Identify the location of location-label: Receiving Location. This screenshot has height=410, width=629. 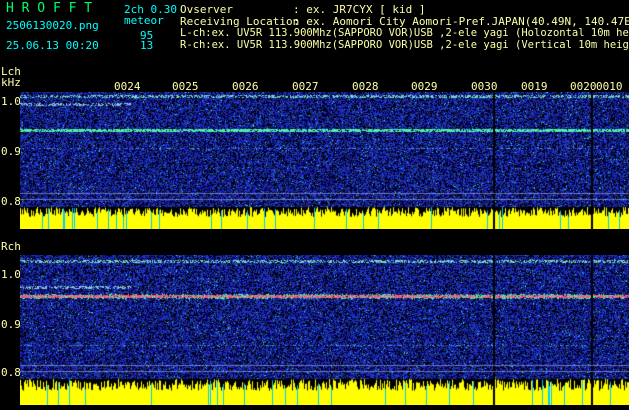
(240, 21).